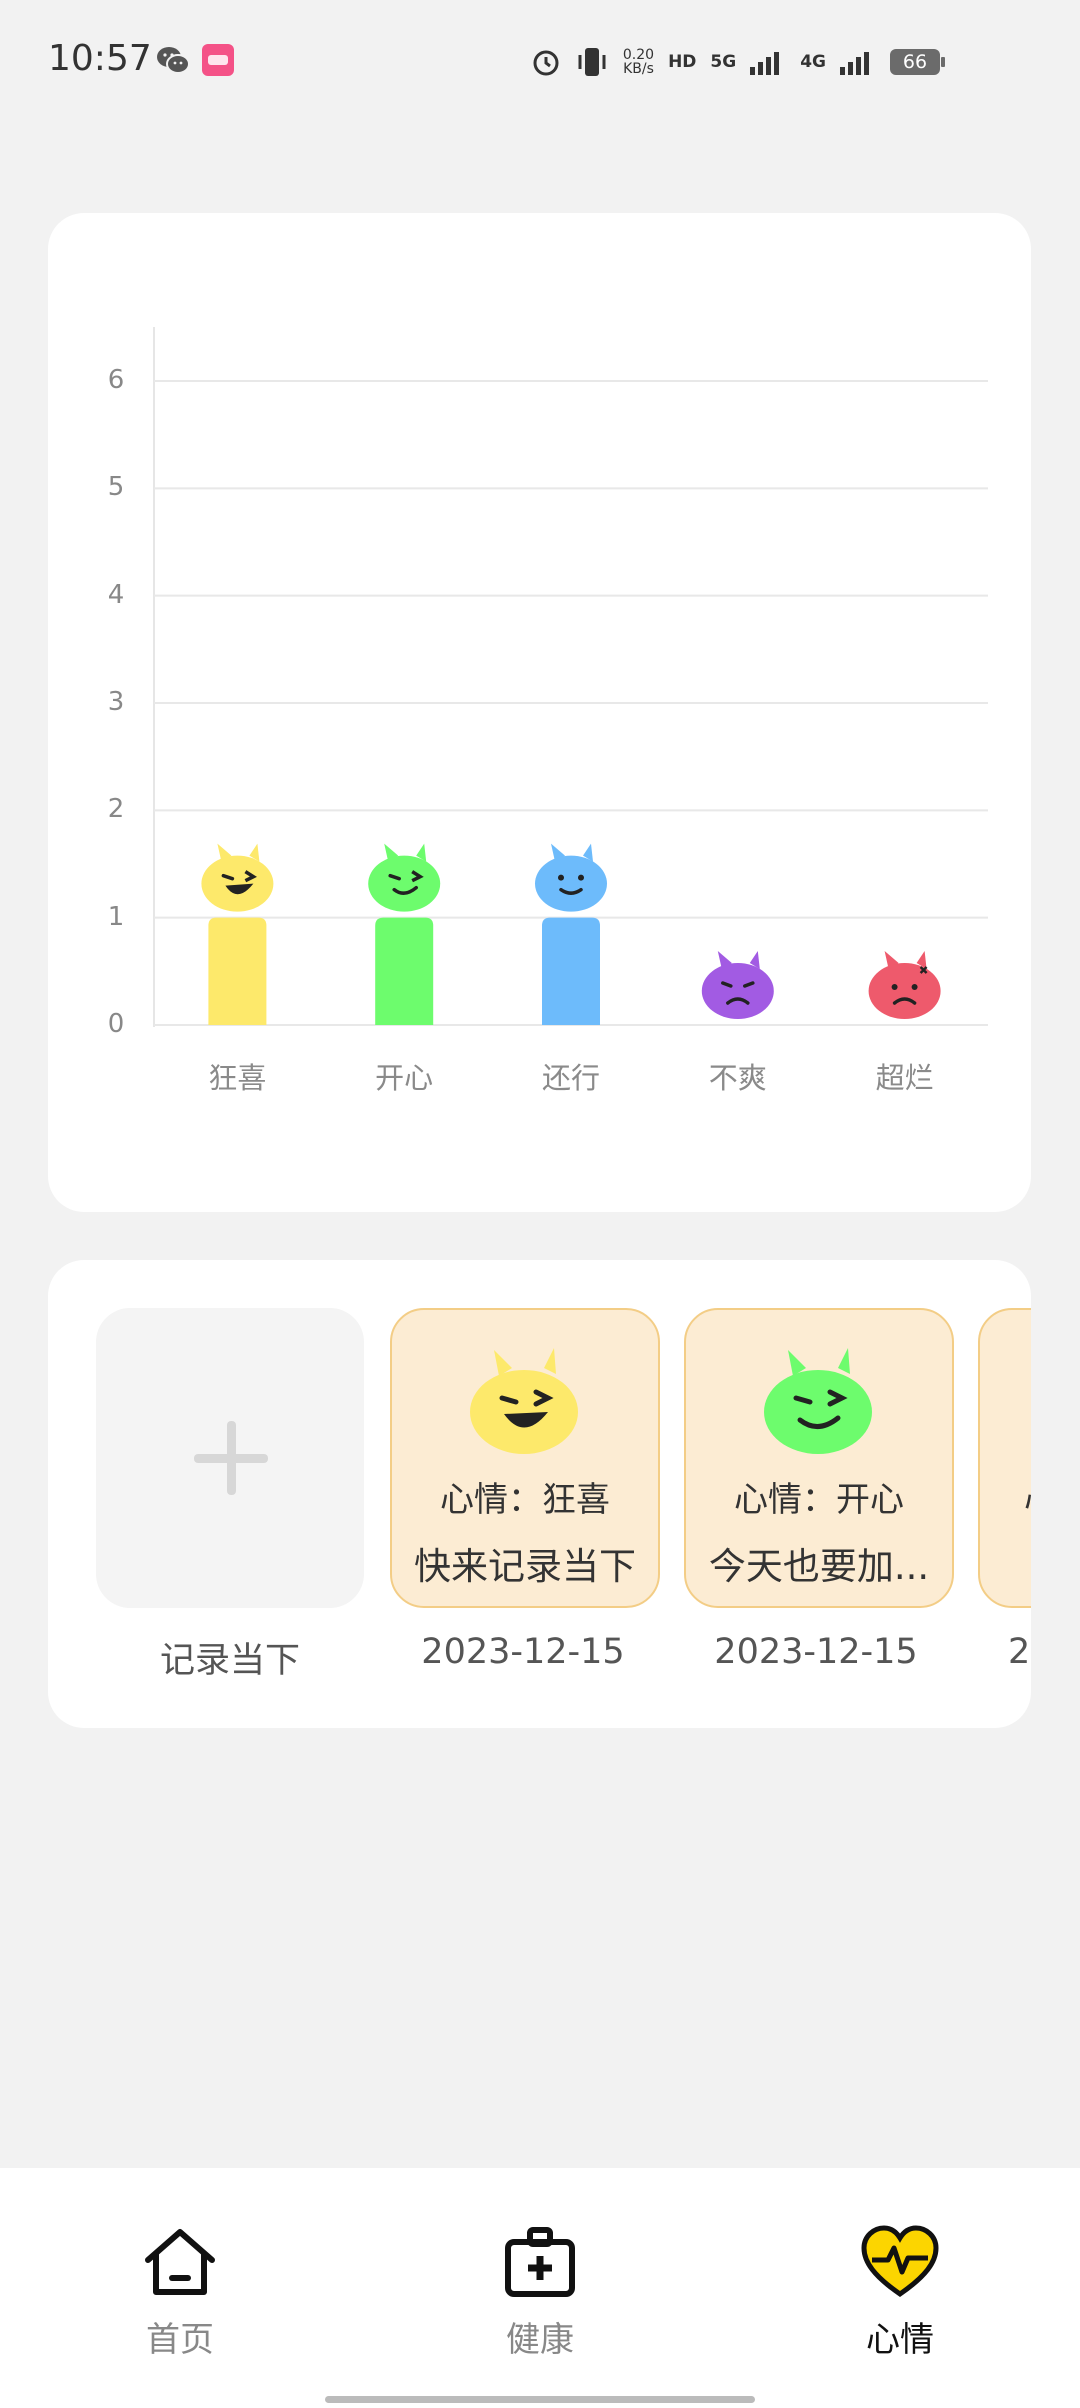 The image size is (1080, 2408). I want to click on nav-health: 健康, so click(540, 2292).